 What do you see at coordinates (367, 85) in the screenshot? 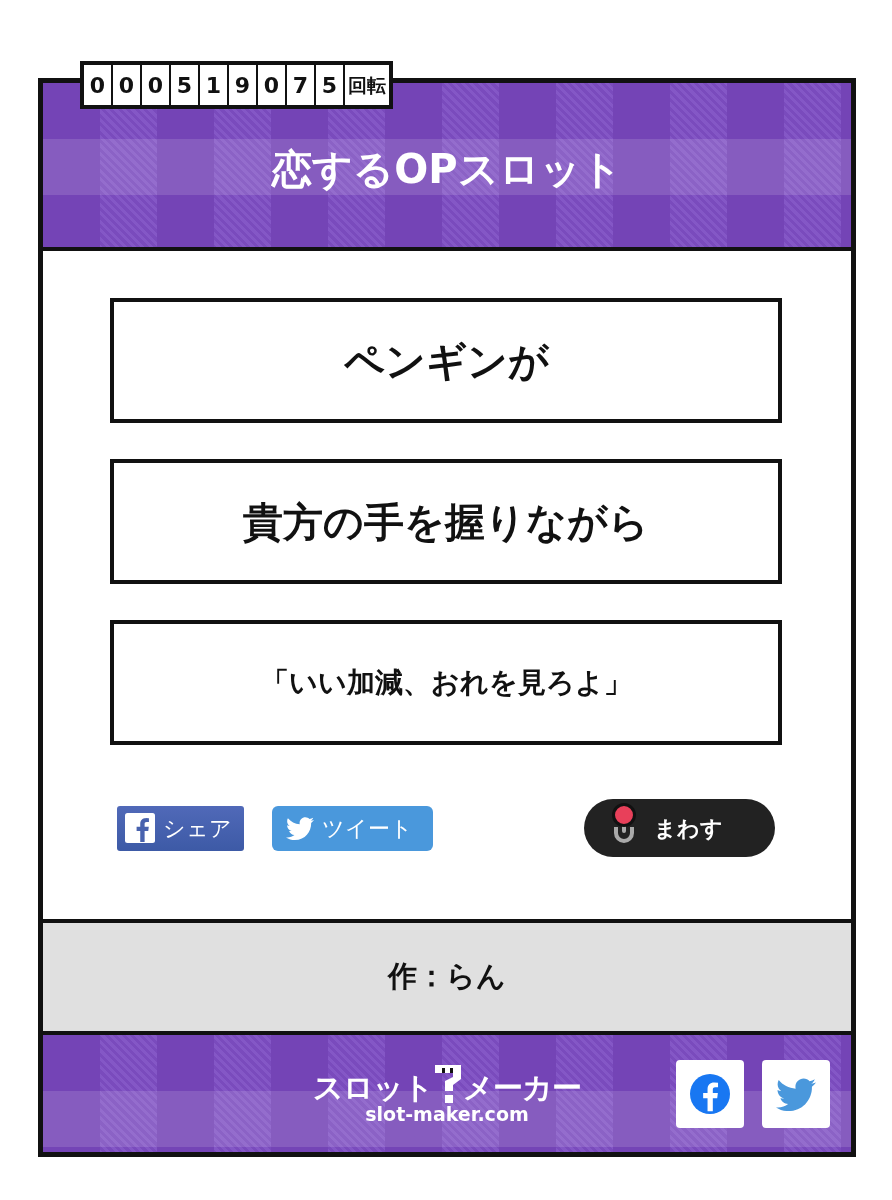
I see `counter-unit: 回転` at bounding box center [367, 85].